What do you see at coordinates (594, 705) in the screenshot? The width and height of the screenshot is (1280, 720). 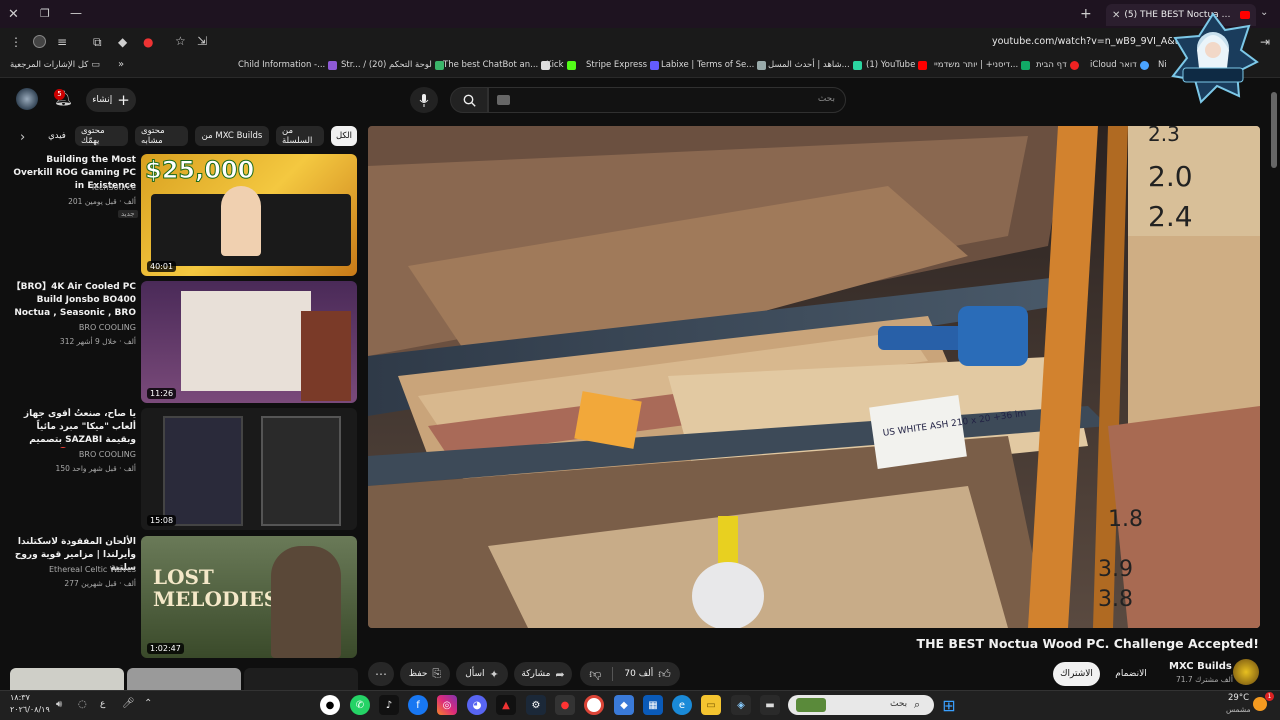 I see `chrome-icon` at bounding box center [594, 705].